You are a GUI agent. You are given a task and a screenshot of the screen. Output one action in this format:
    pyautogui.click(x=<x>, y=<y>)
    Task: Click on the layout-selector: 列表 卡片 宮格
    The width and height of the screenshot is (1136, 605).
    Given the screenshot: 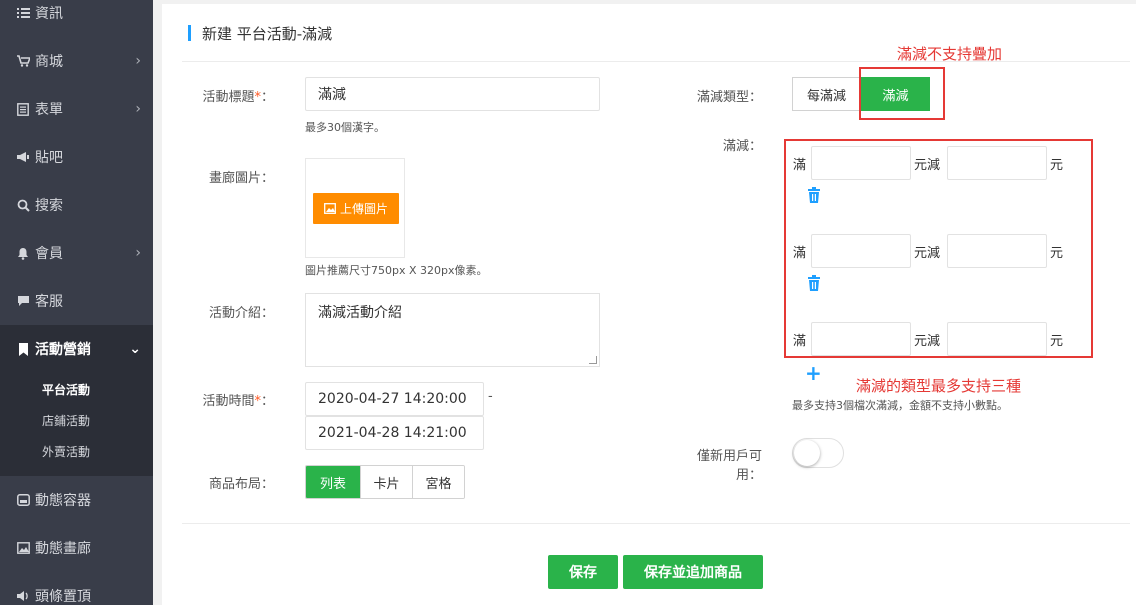 What is the action you would take?
    pyautogui.click(x=385, y=482)
    